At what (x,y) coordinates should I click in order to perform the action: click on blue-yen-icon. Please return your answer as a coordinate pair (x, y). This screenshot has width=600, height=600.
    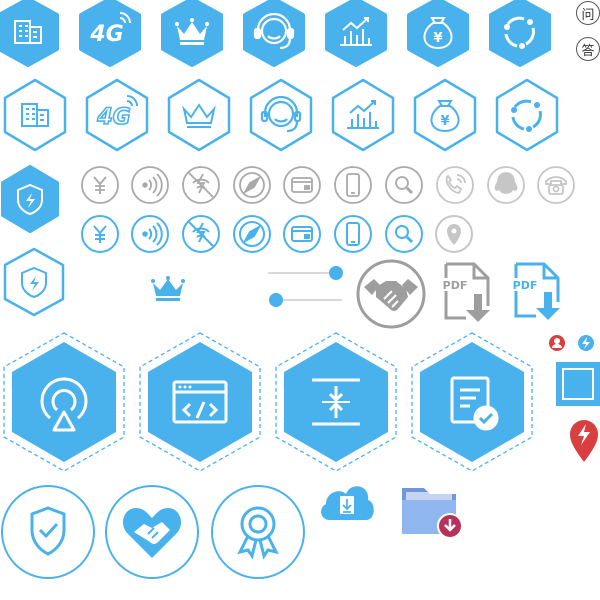
    Looking at the image, I should click on (100, 234).